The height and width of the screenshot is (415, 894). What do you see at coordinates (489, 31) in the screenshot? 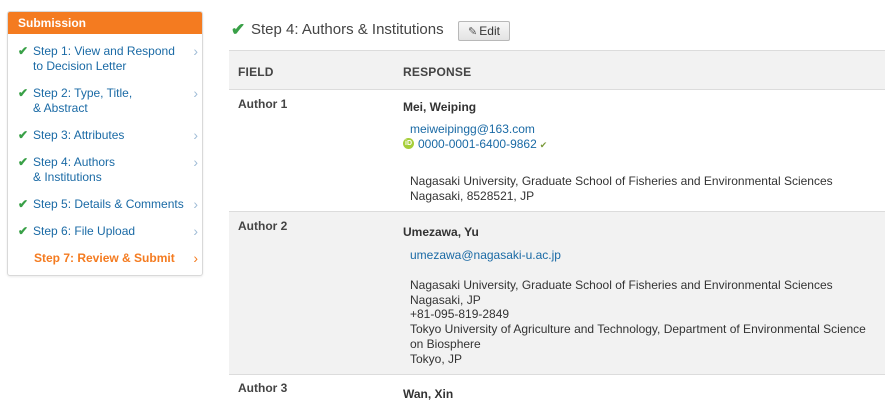
I see `edit-button-label: Edit` at bounding box center [489, 31].